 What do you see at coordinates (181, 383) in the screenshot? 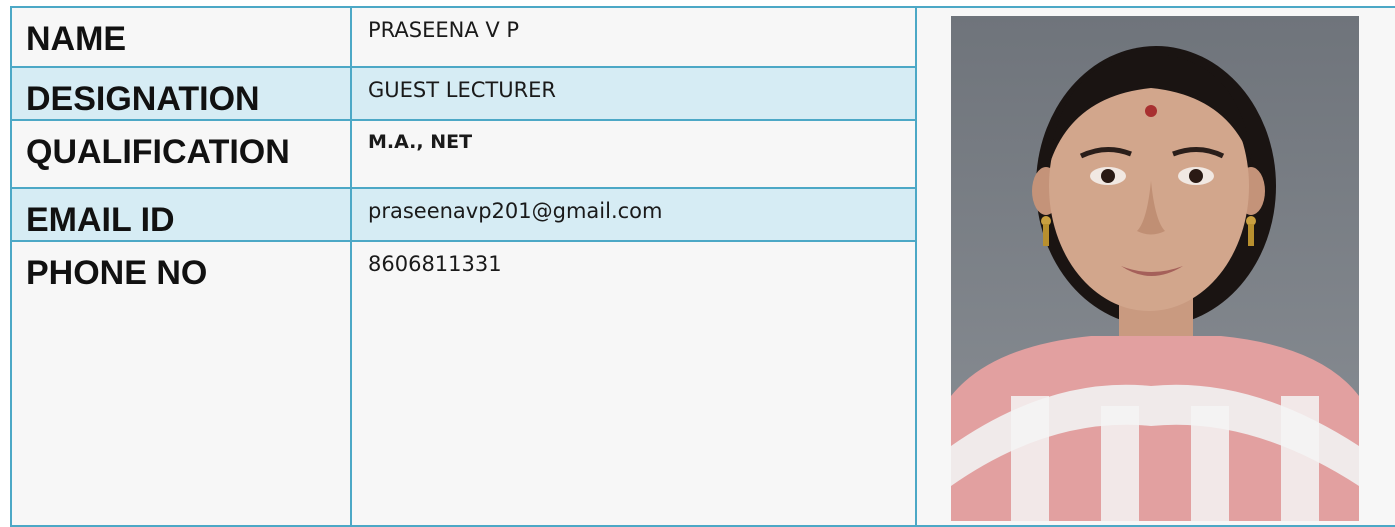
I see `phone-label: PHONE NO` at bounding box center [181, 383].